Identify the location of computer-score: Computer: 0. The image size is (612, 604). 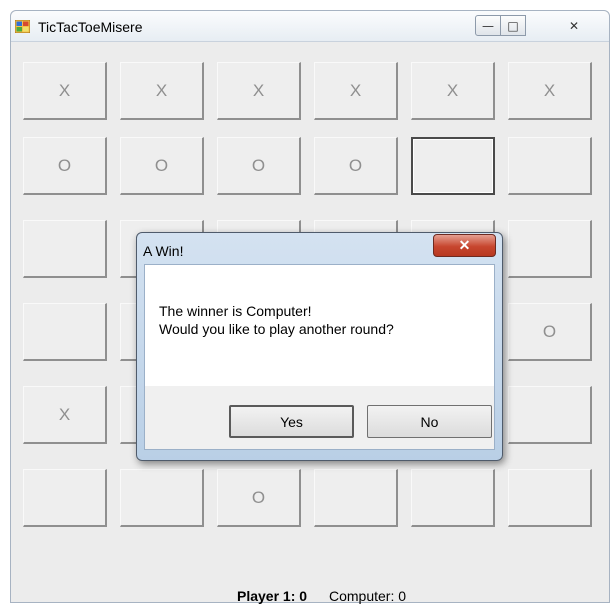
(368, 596).